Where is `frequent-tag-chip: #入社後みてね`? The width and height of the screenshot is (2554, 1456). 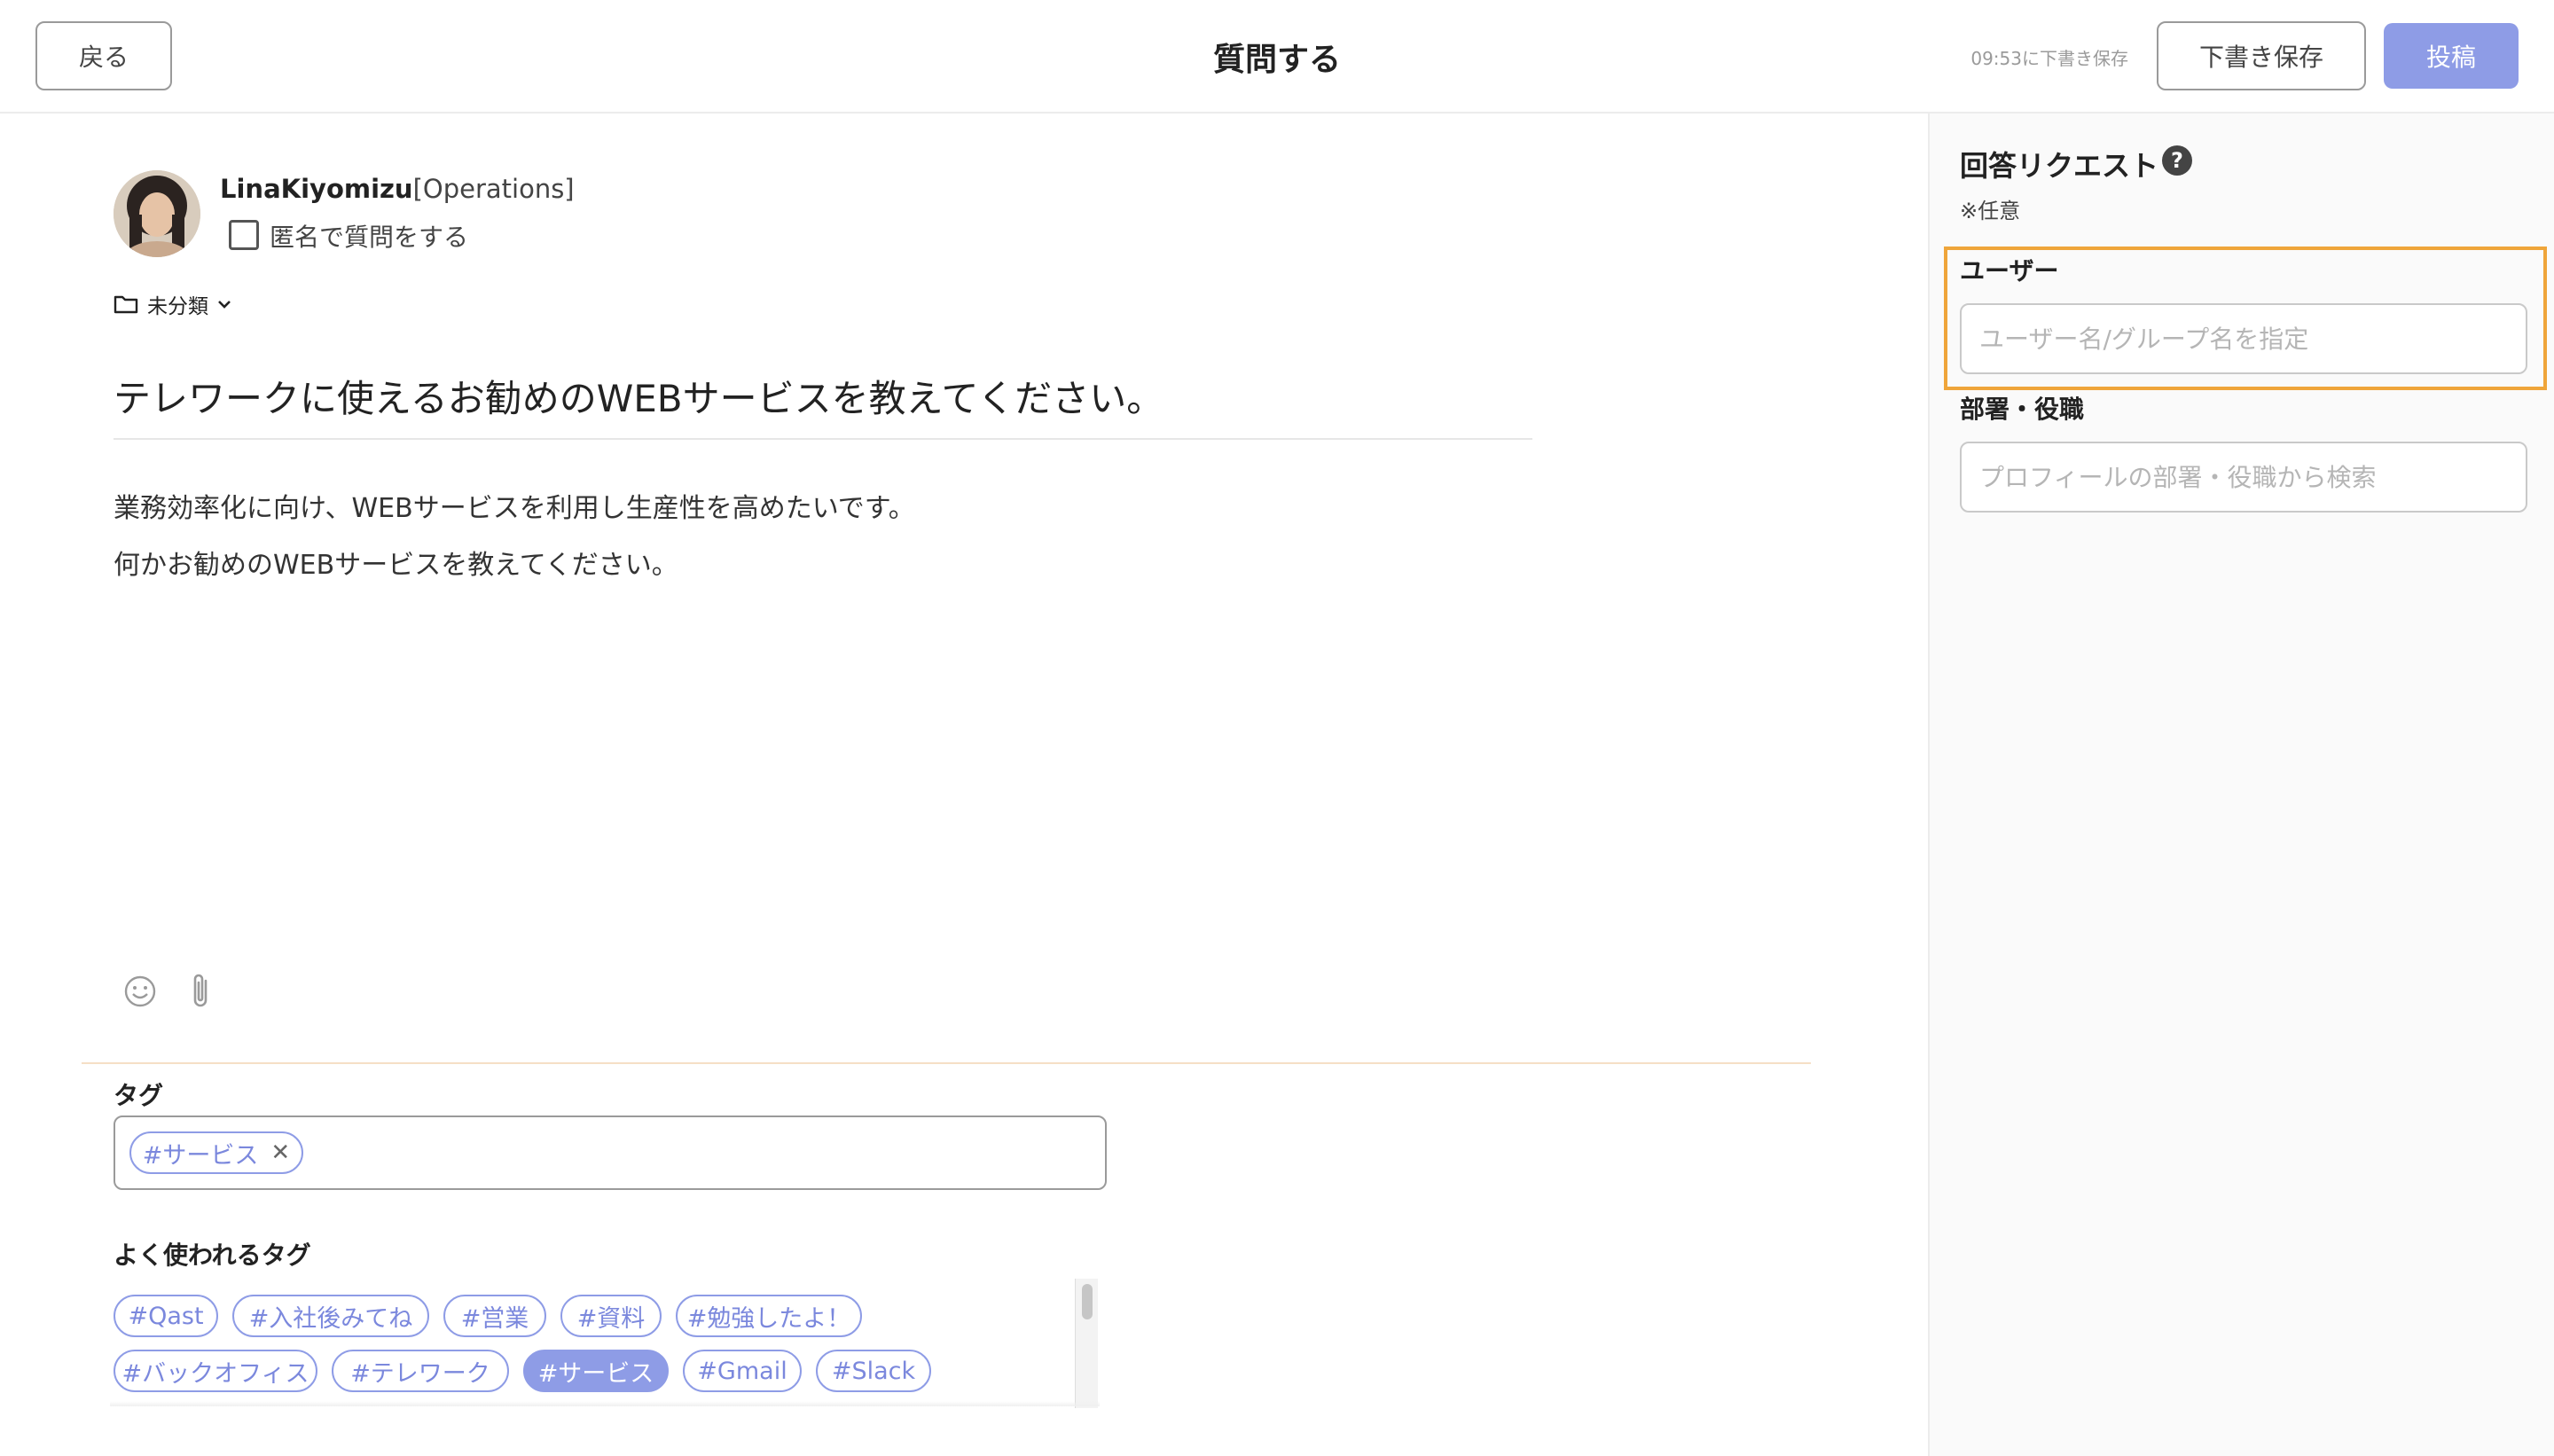 frequent-tag-chip: #入社後みてね is located at coordinates (330, 1316).